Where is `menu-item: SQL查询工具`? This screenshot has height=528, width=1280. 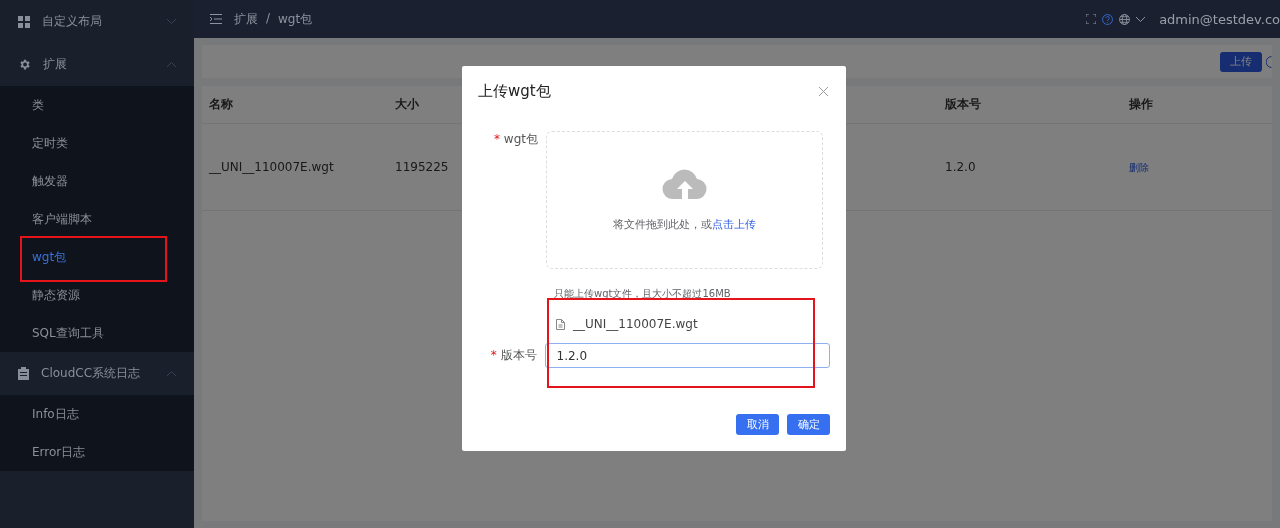
menu-item: SQL查询工具 is located at coordinates (97, 333).